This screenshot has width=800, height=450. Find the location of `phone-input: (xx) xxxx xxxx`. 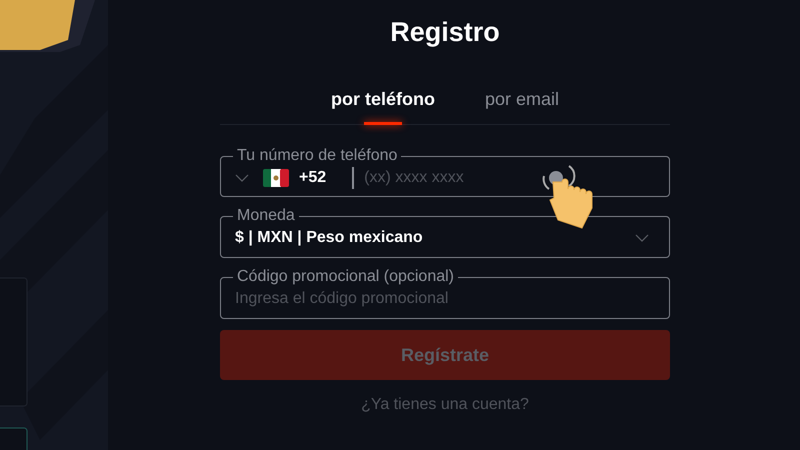

phone-input: (xx) xxxx xxxx is located at coordinates (509, 178).